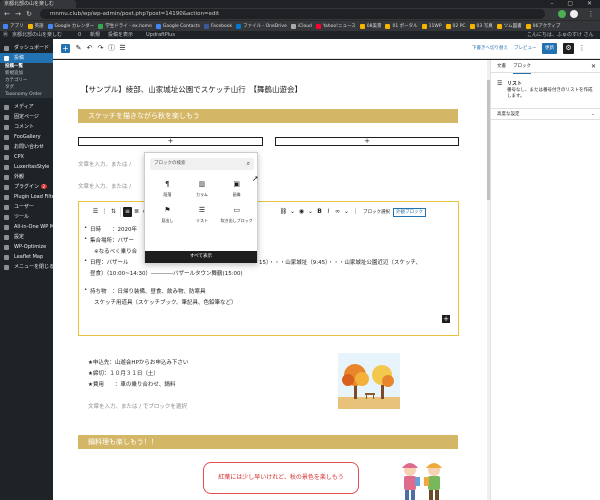 The image size is (600, 500). I want to click on column-add-block-button: +, so click(367, 141).